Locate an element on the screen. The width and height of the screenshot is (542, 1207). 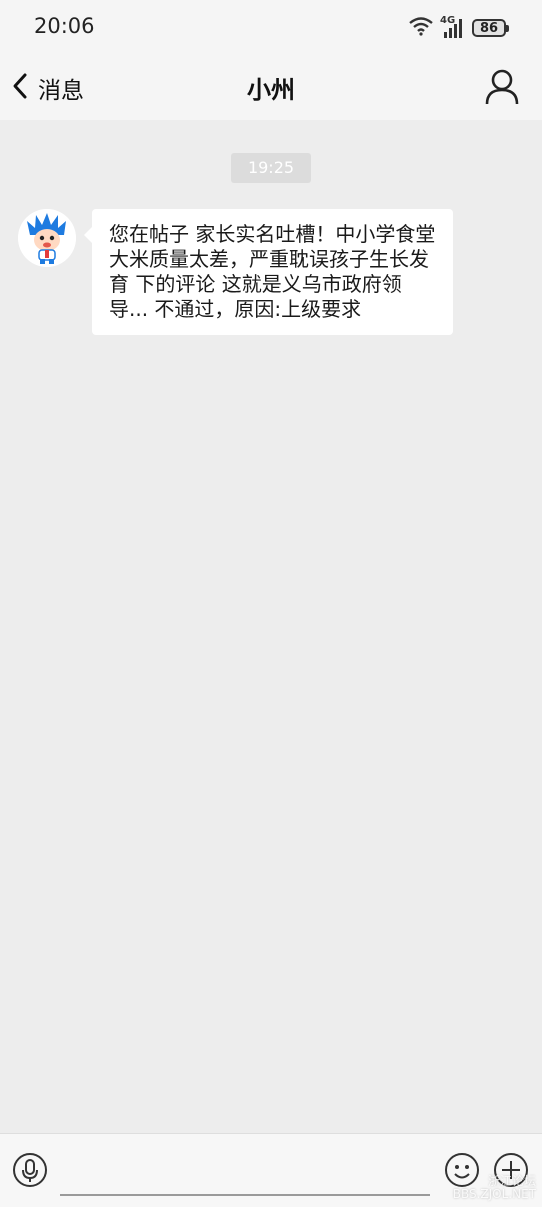
microphone-icon is located at coordinates (30, 1172).